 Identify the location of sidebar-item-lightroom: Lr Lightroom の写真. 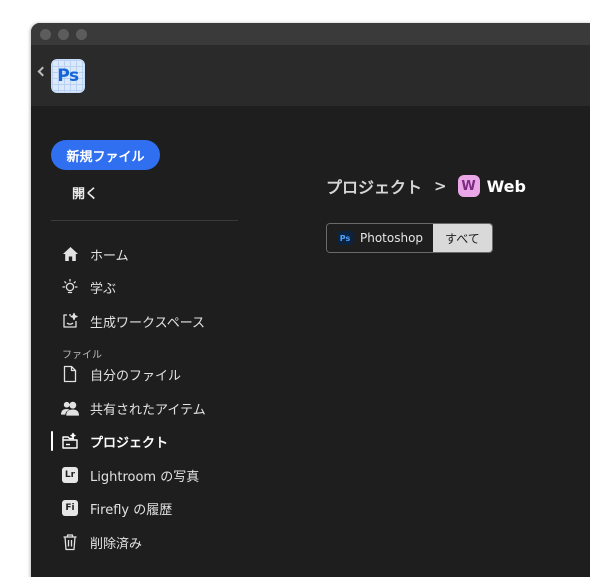
(151, 475).